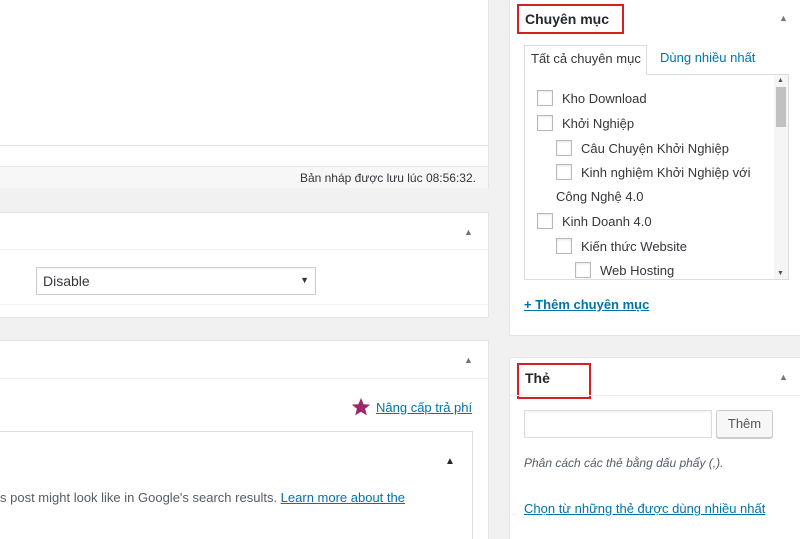 This screenshot has width=800, height=539. Describe the element at coordinates (244, 265) in the screenshot. I see `settings-metabox: ▲ Disable ▼` at that location.